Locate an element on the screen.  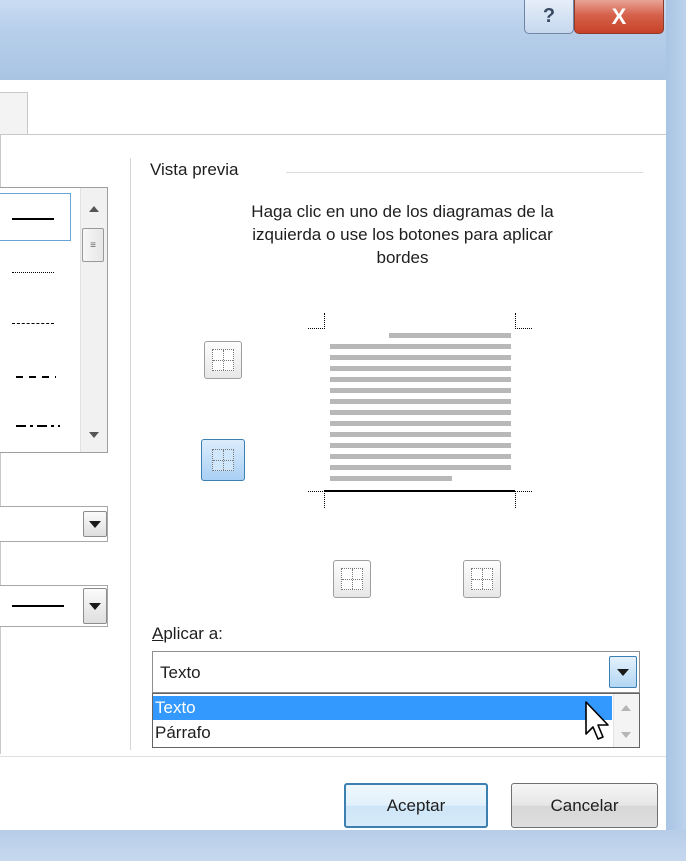
preview-corner-top-right is located at coordinates (523, 321).